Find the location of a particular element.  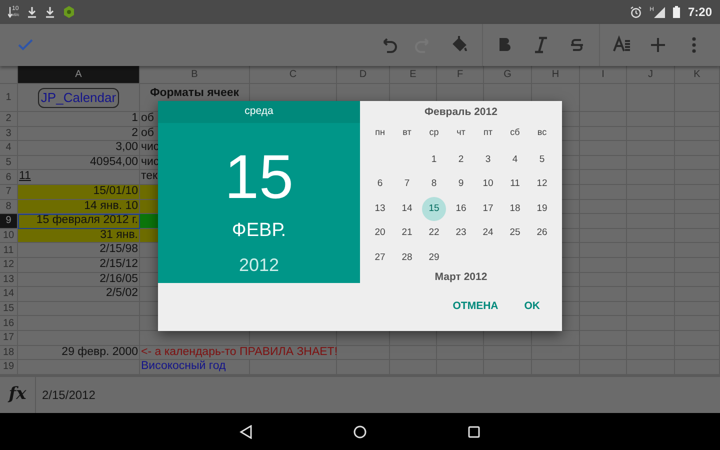

row-header: 17 is located at coordinates (9, 338).